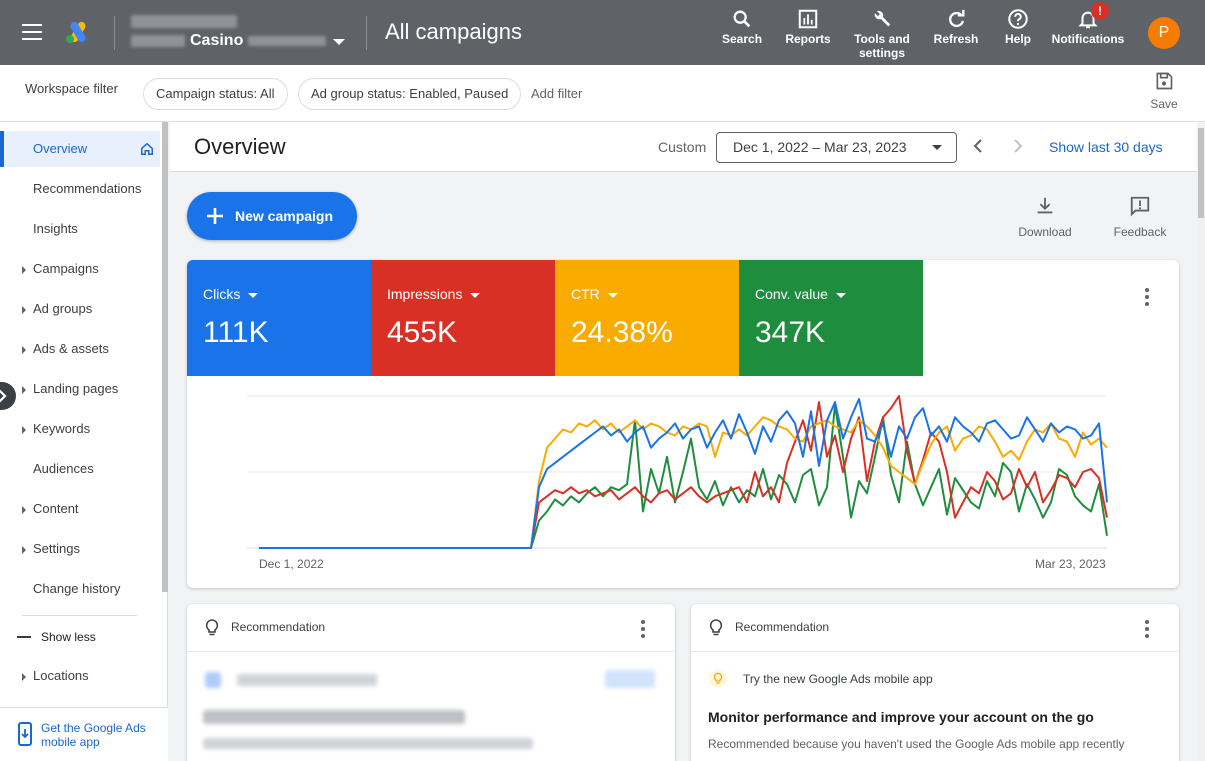 The height and width of the screenshot is (761, 1205). Describe the element at coordinates (1018, 27) in the screenshot. I see `help-button: Help` at that location.